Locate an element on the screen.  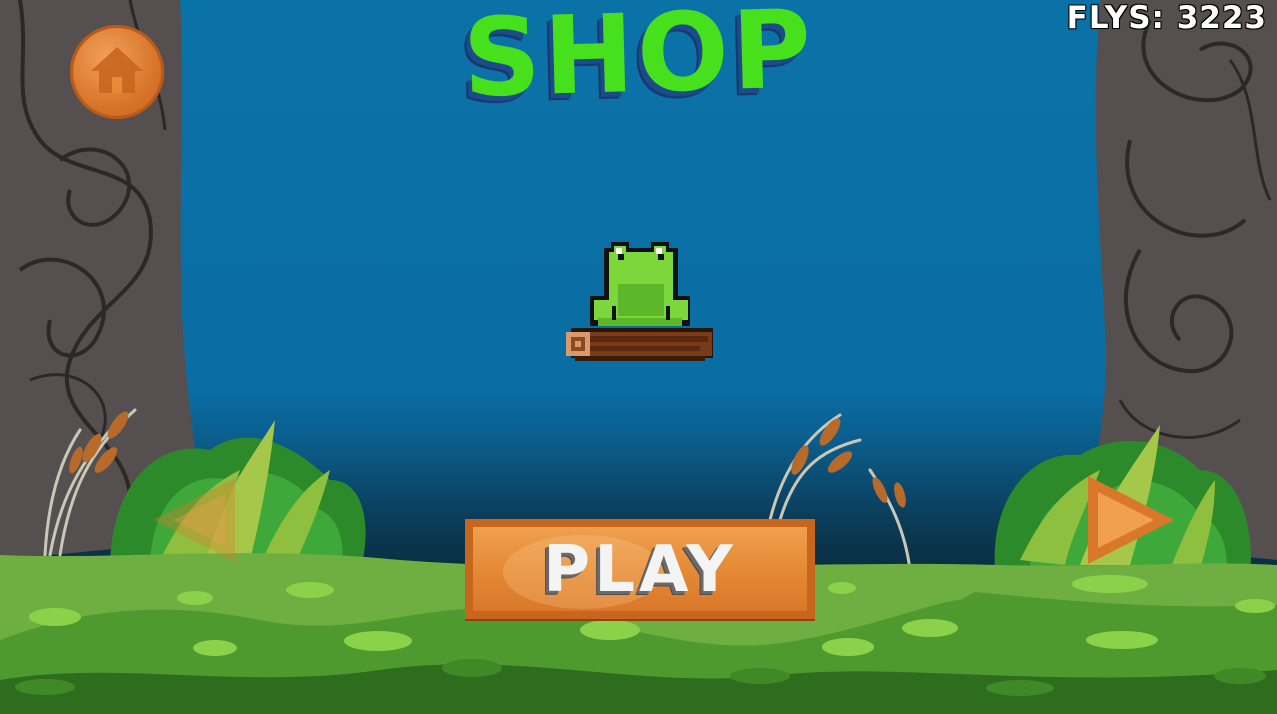
log is located at coordinates (639, 344).